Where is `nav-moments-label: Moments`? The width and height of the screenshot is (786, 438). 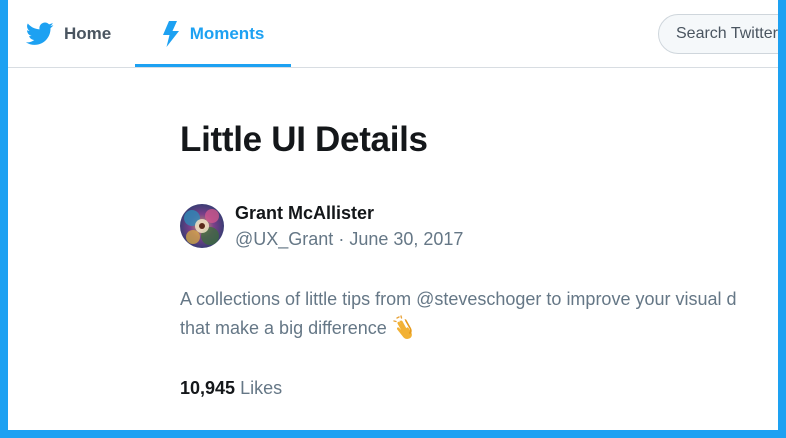
nav-moments-label: Moments is located at coordinates (227, 33).